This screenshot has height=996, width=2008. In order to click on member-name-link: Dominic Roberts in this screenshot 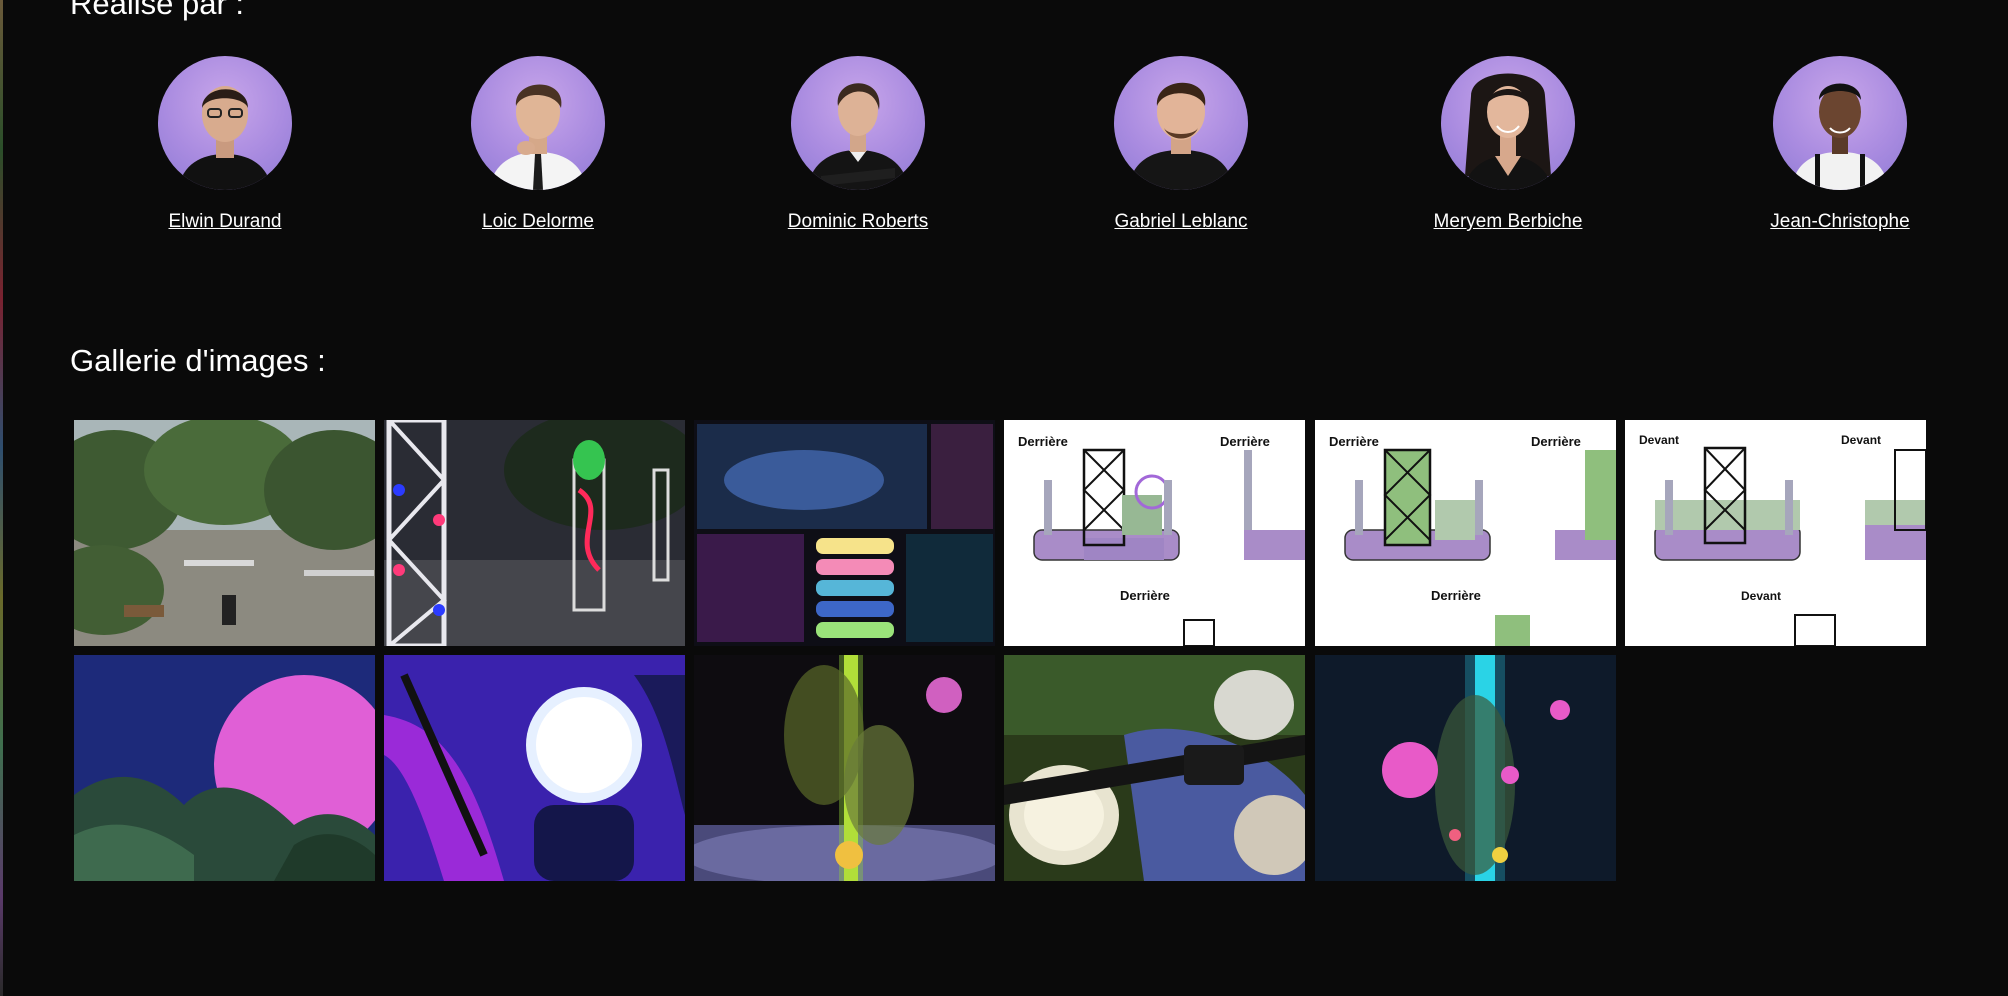, I will do `click(858, 222)`.